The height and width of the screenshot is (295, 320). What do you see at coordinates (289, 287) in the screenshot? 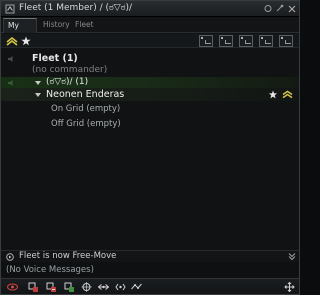
I see `move-icon` at bounding box center [289, 287].